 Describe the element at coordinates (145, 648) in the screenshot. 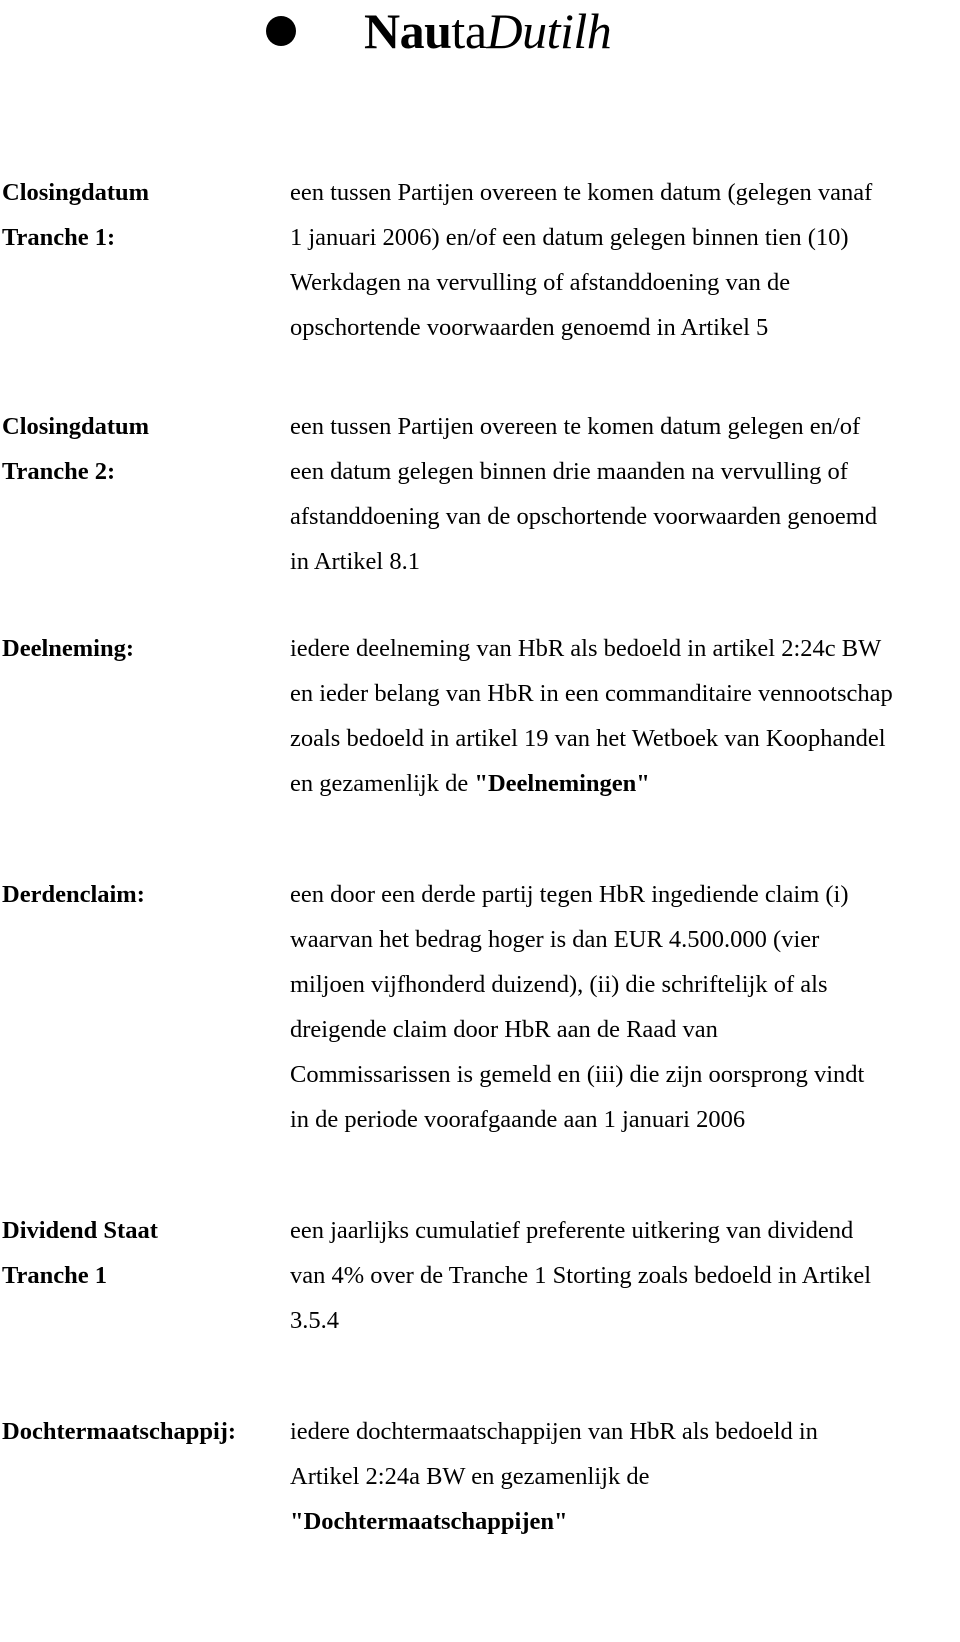

I see `definition-term: Deelneming:` at that location.